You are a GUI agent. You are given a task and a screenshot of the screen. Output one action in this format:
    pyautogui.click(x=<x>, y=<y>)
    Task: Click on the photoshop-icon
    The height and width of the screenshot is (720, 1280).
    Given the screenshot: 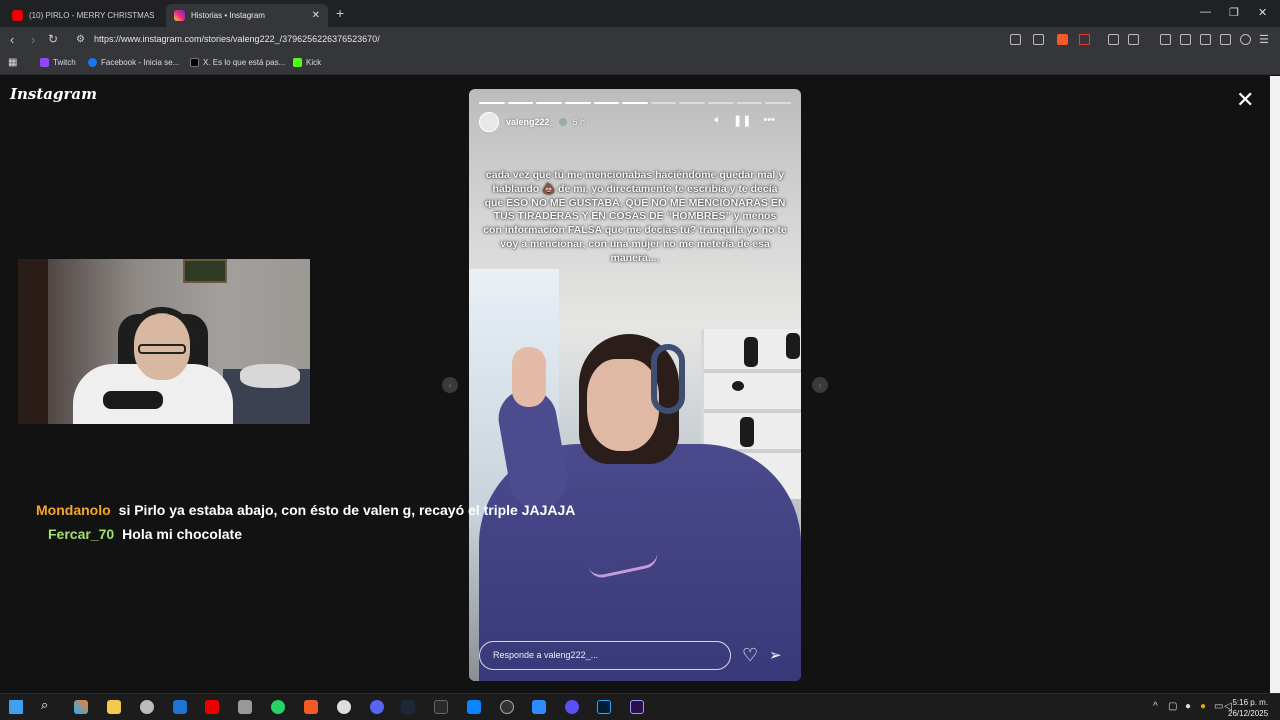 What is the action you would take?
    pyautogui.click(x=604, y=707)
    